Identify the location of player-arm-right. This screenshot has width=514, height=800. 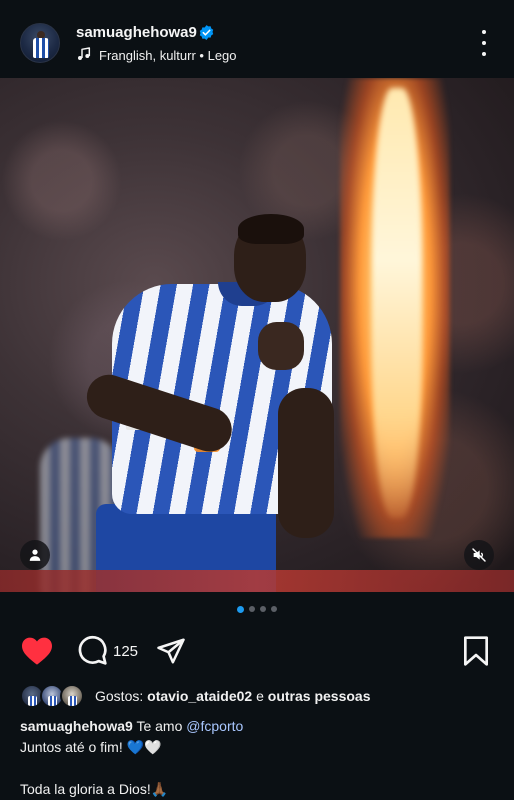
(306, 463).